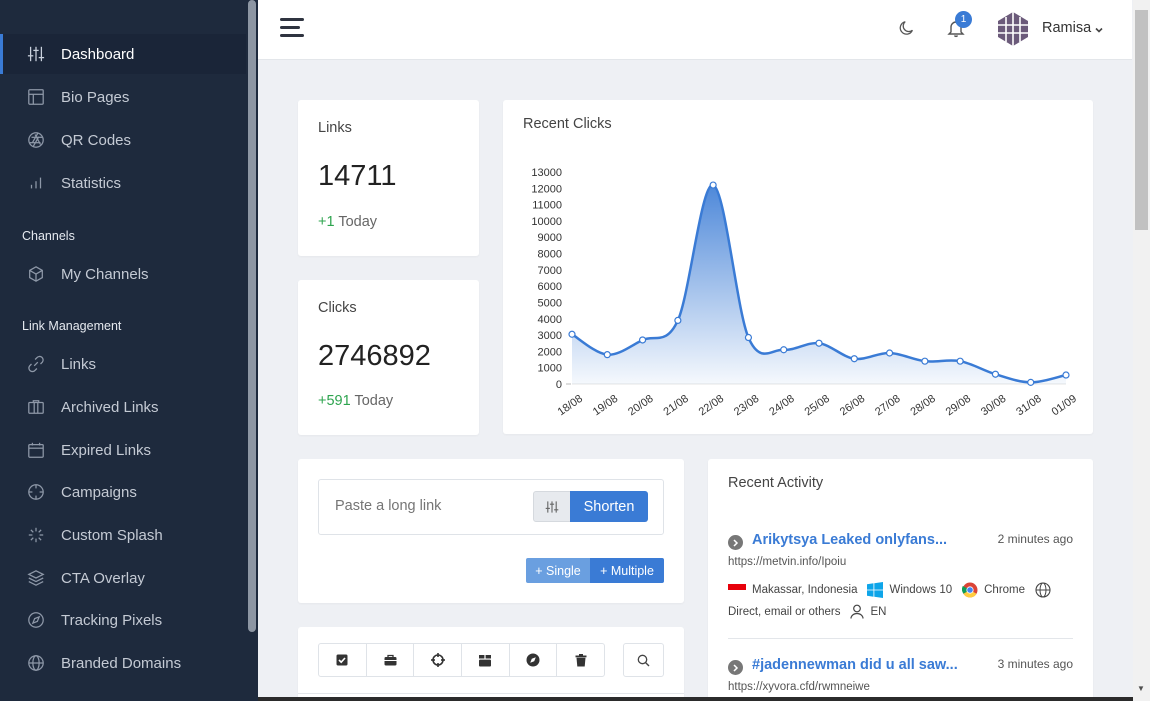 The image size is (1150, 701). What do you see at coordinates (812, 611) in the screenshot?
I see `activity-meta-2: Direct, email or others EN` at bounding box center [812, 611].